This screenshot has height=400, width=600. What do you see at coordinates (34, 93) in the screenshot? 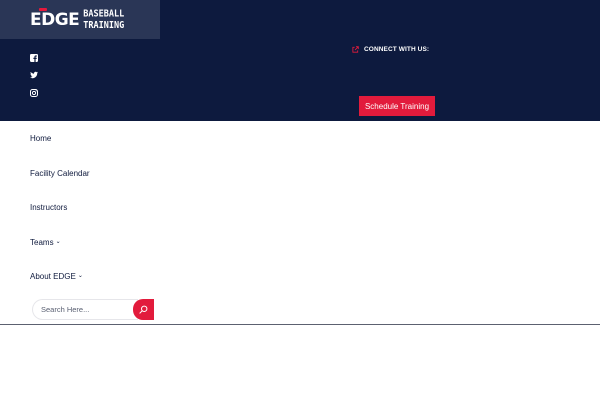
I see `instagram-icon` at bounding box center [34, 93].